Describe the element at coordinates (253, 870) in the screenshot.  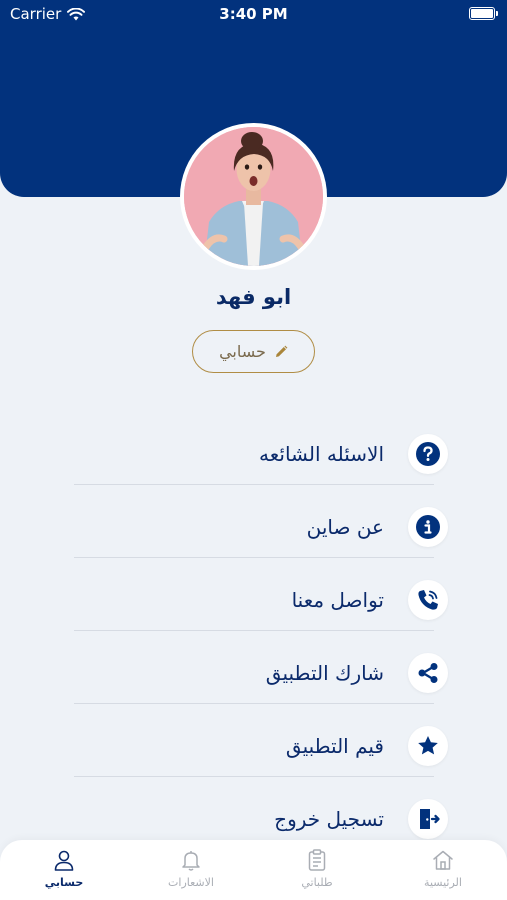
I see `tab-bar: حسابي الاشعارات طلباتي الرئيسية` at that location.